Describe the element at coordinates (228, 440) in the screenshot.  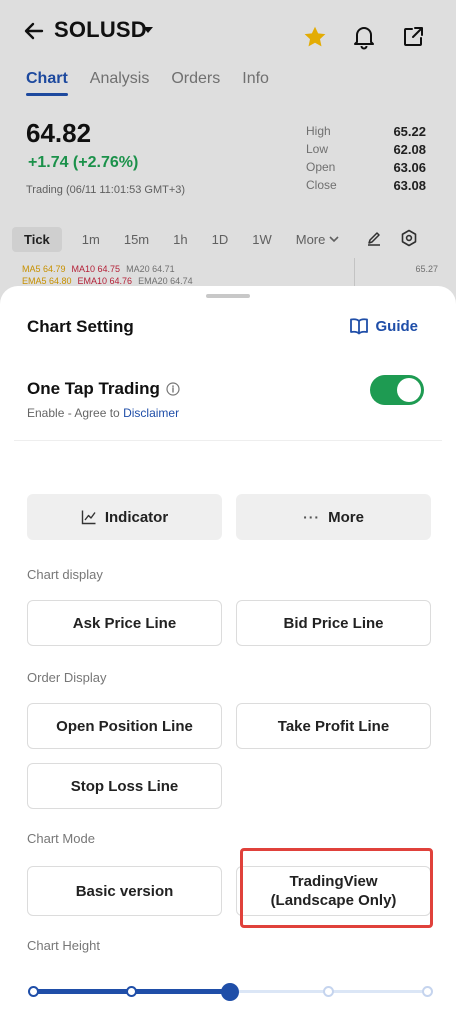
I see `section-divider` at that location.